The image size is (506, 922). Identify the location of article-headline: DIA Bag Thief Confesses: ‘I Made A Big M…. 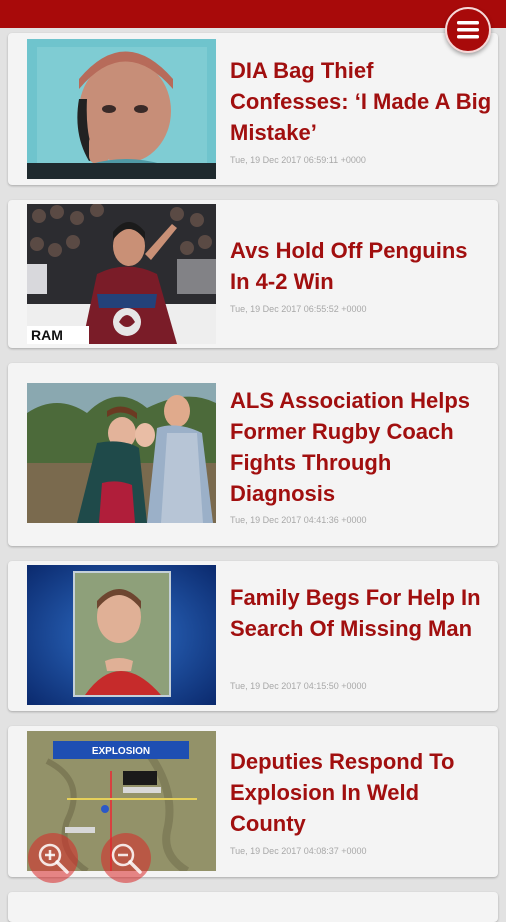
(361, 101).